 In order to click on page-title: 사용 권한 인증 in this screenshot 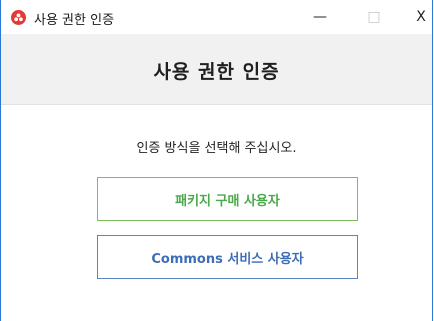, I will do `click(216, 72)`.